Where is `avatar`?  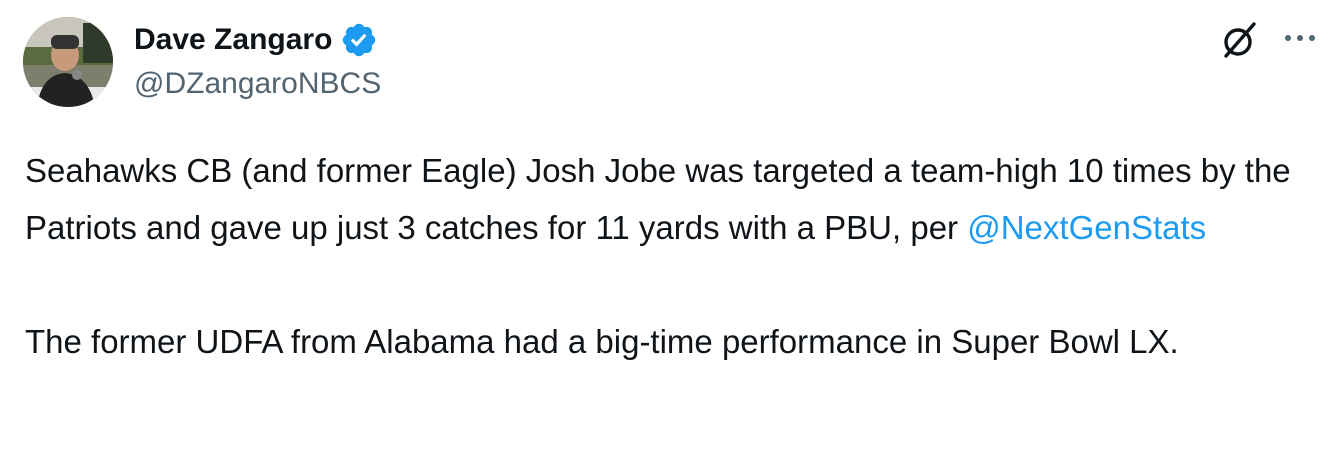
avatar is located at coordinates (68, 62).